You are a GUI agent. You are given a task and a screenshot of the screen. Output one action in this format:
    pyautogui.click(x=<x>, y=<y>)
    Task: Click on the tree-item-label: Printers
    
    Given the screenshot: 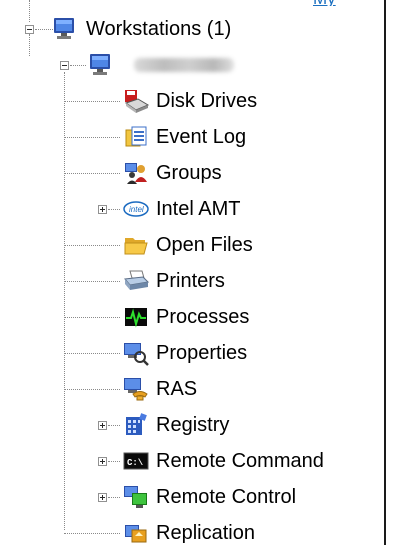 What is the action you would take?
    pyautogui.click(x=190, y=281)
    